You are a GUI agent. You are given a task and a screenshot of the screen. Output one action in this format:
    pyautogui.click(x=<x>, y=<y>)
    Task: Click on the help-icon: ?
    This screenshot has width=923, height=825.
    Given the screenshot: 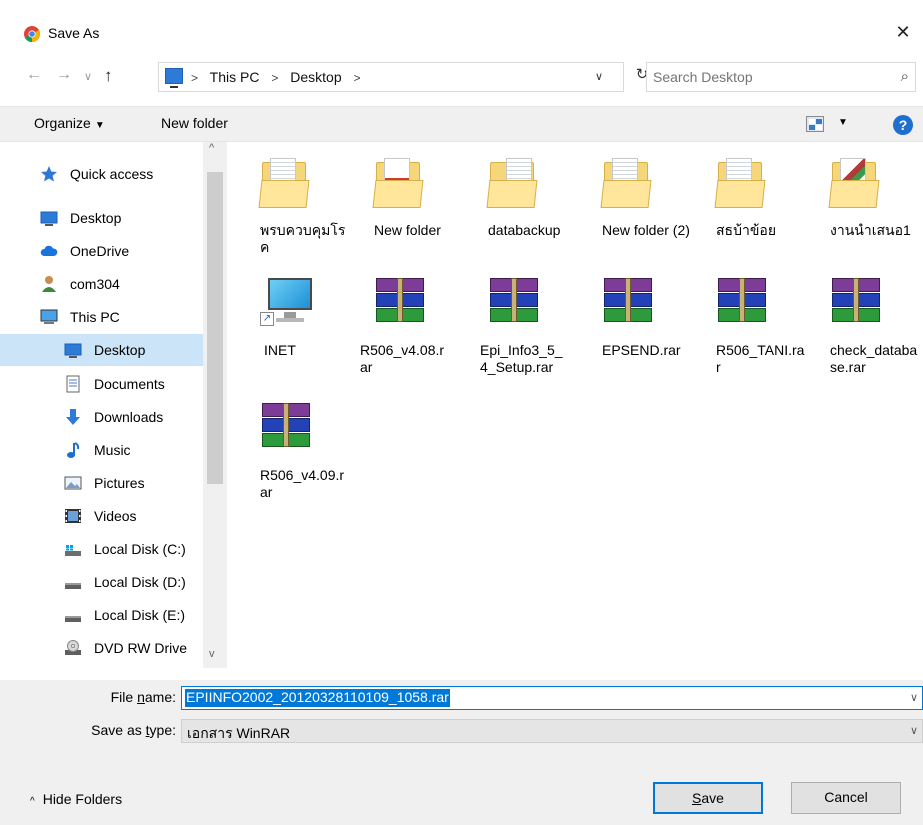 What is the action you would take?
    pyautogui.click(x=903, y=125)
    